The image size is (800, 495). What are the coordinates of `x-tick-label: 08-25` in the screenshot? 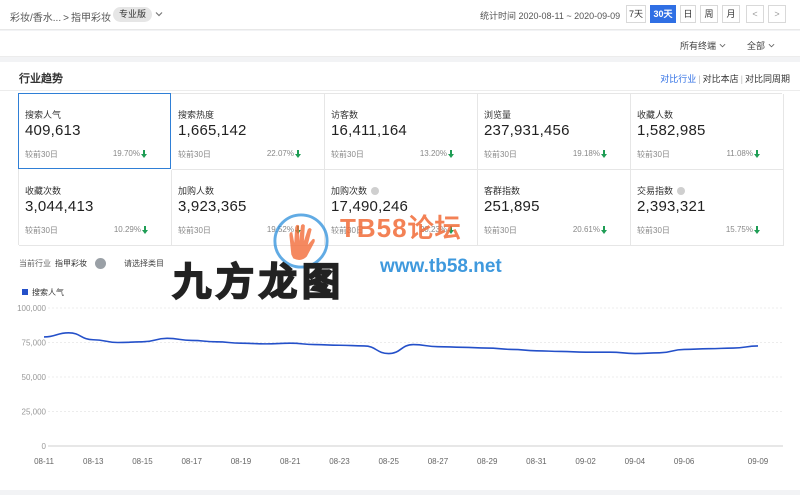 It's located at (388, 461).